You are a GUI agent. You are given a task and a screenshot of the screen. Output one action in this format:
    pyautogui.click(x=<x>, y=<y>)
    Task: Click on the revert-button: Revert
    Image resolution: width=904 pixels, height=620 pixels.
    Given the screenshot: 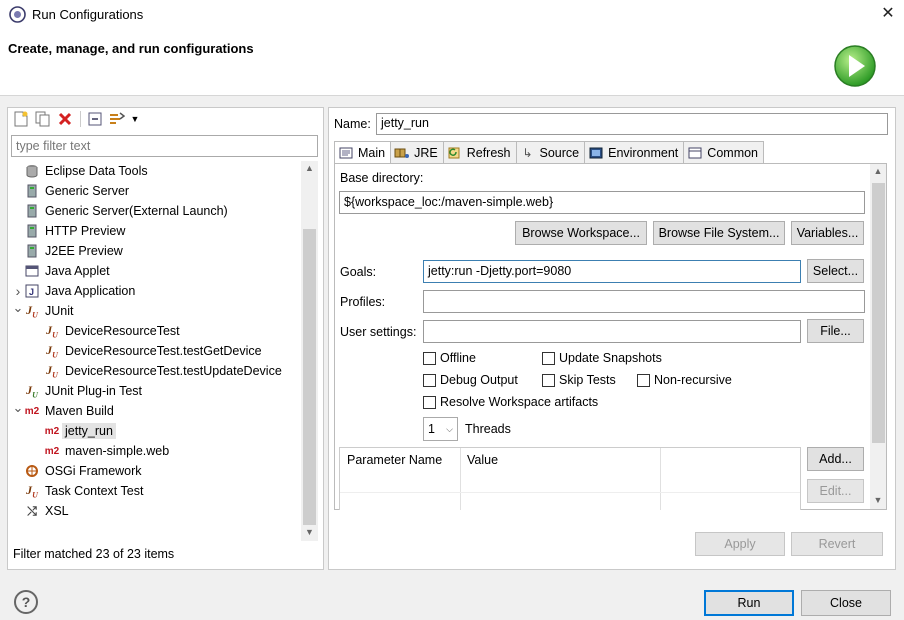 What is the action you would take?
    pyautogui.click(x=837, y=544)
    